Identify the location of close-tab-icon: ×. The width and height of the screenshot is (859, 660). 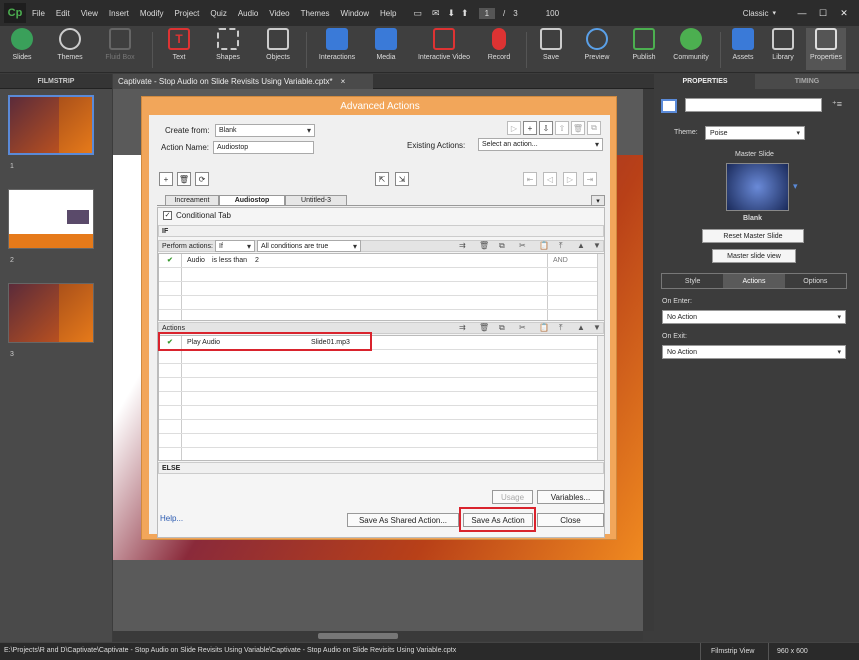
(343, 81).